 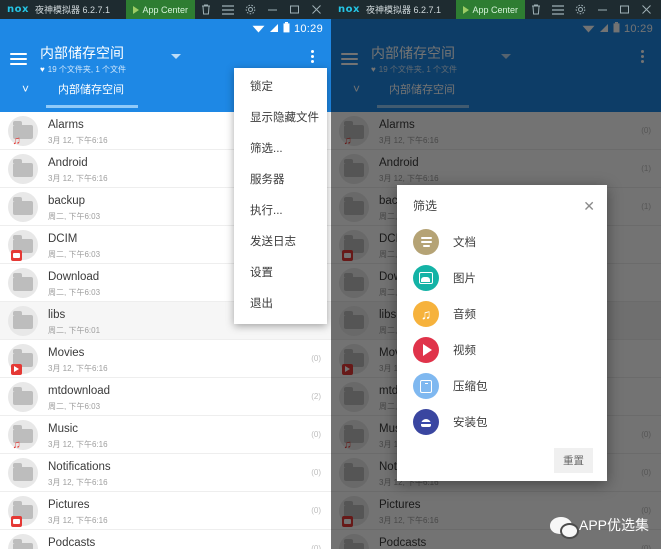 I want to click on menu-item: 退出, so click(x=280, y=304).